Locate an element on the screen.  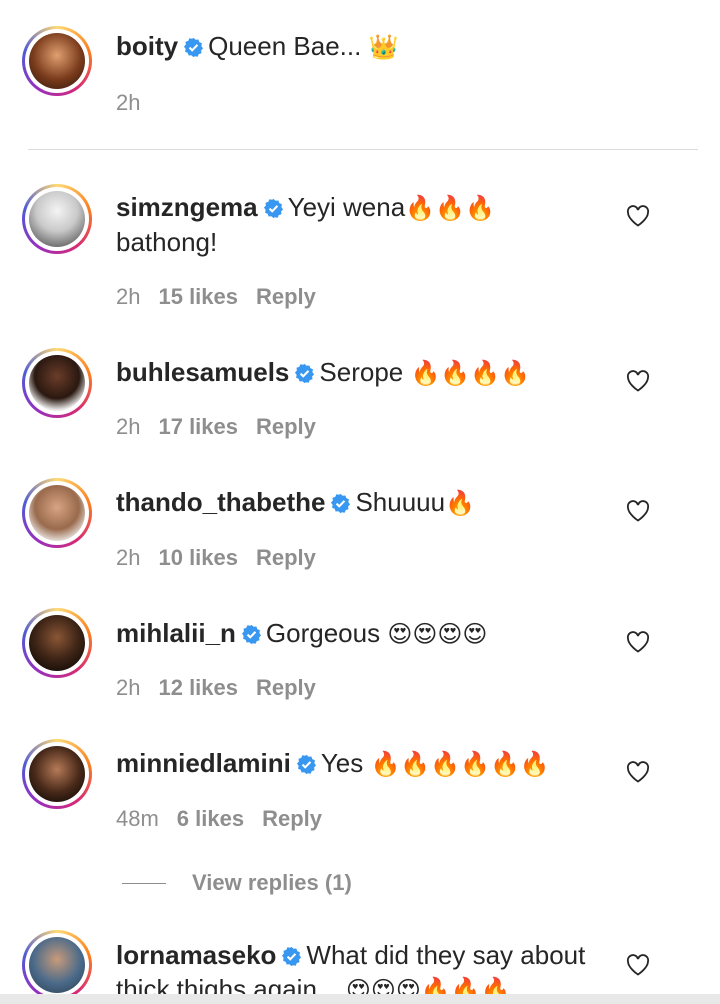
comment-text: What did they say about is located at coordinates (446, 955).